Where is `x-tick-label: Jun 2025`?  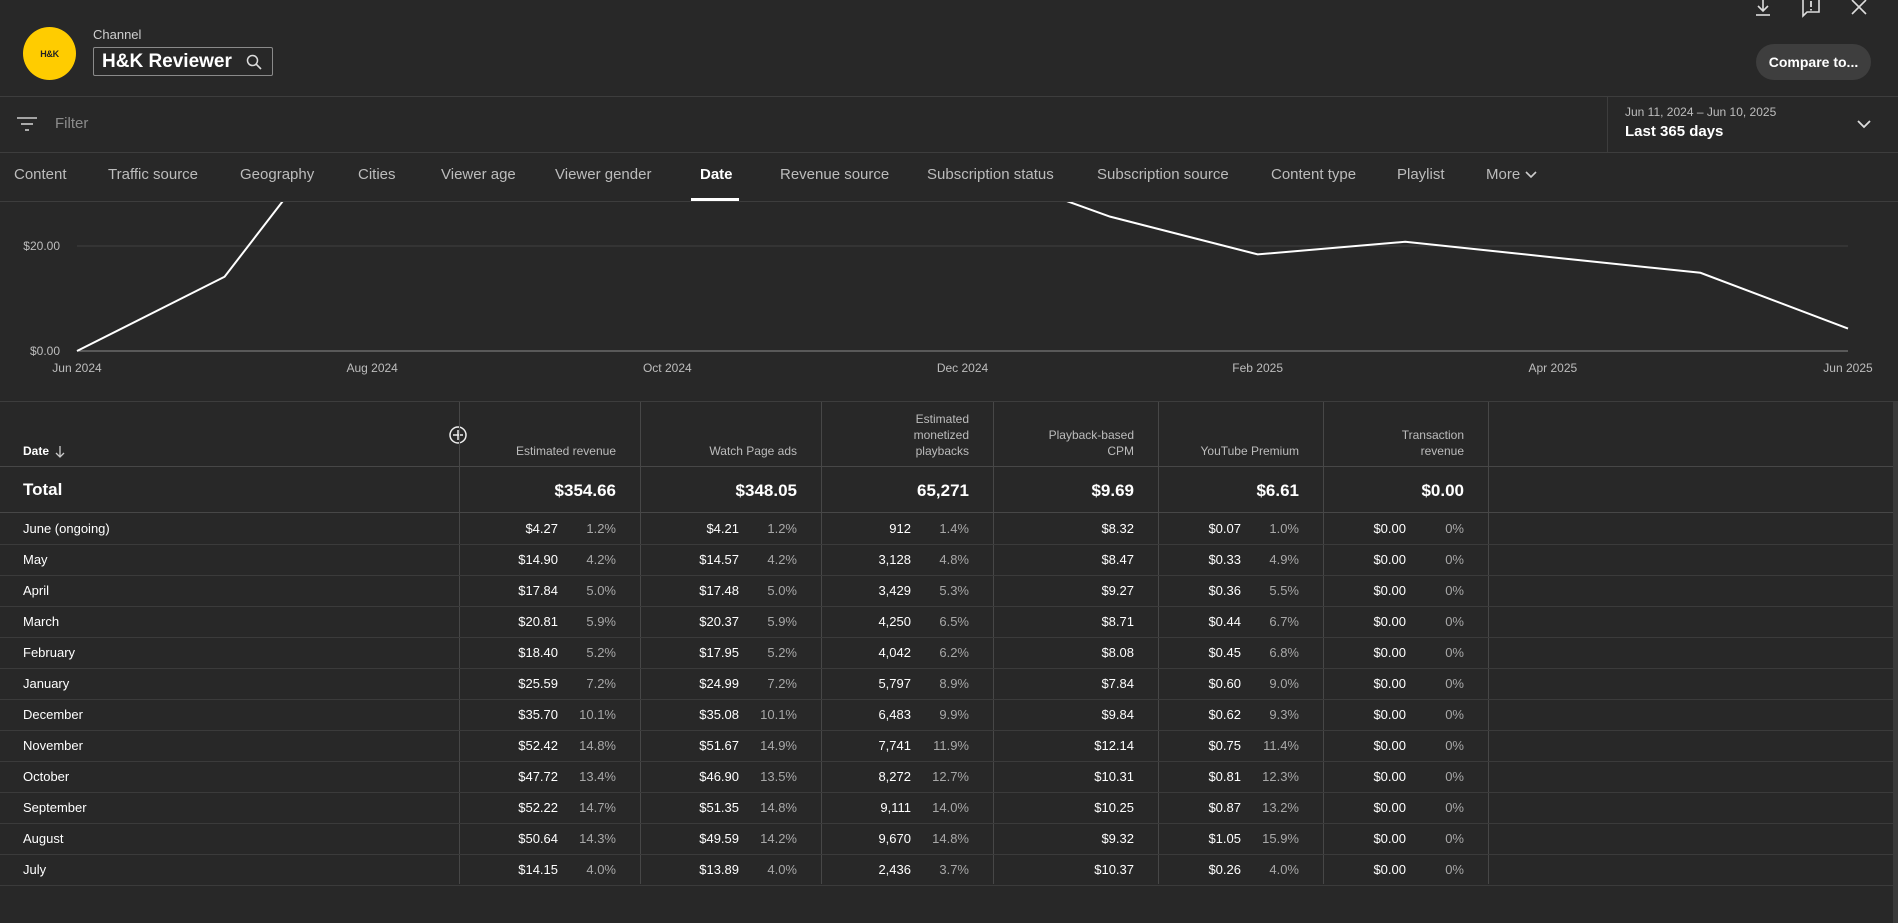
x-tick-label: Jun 2025 is located at coordinates (1848, 368).